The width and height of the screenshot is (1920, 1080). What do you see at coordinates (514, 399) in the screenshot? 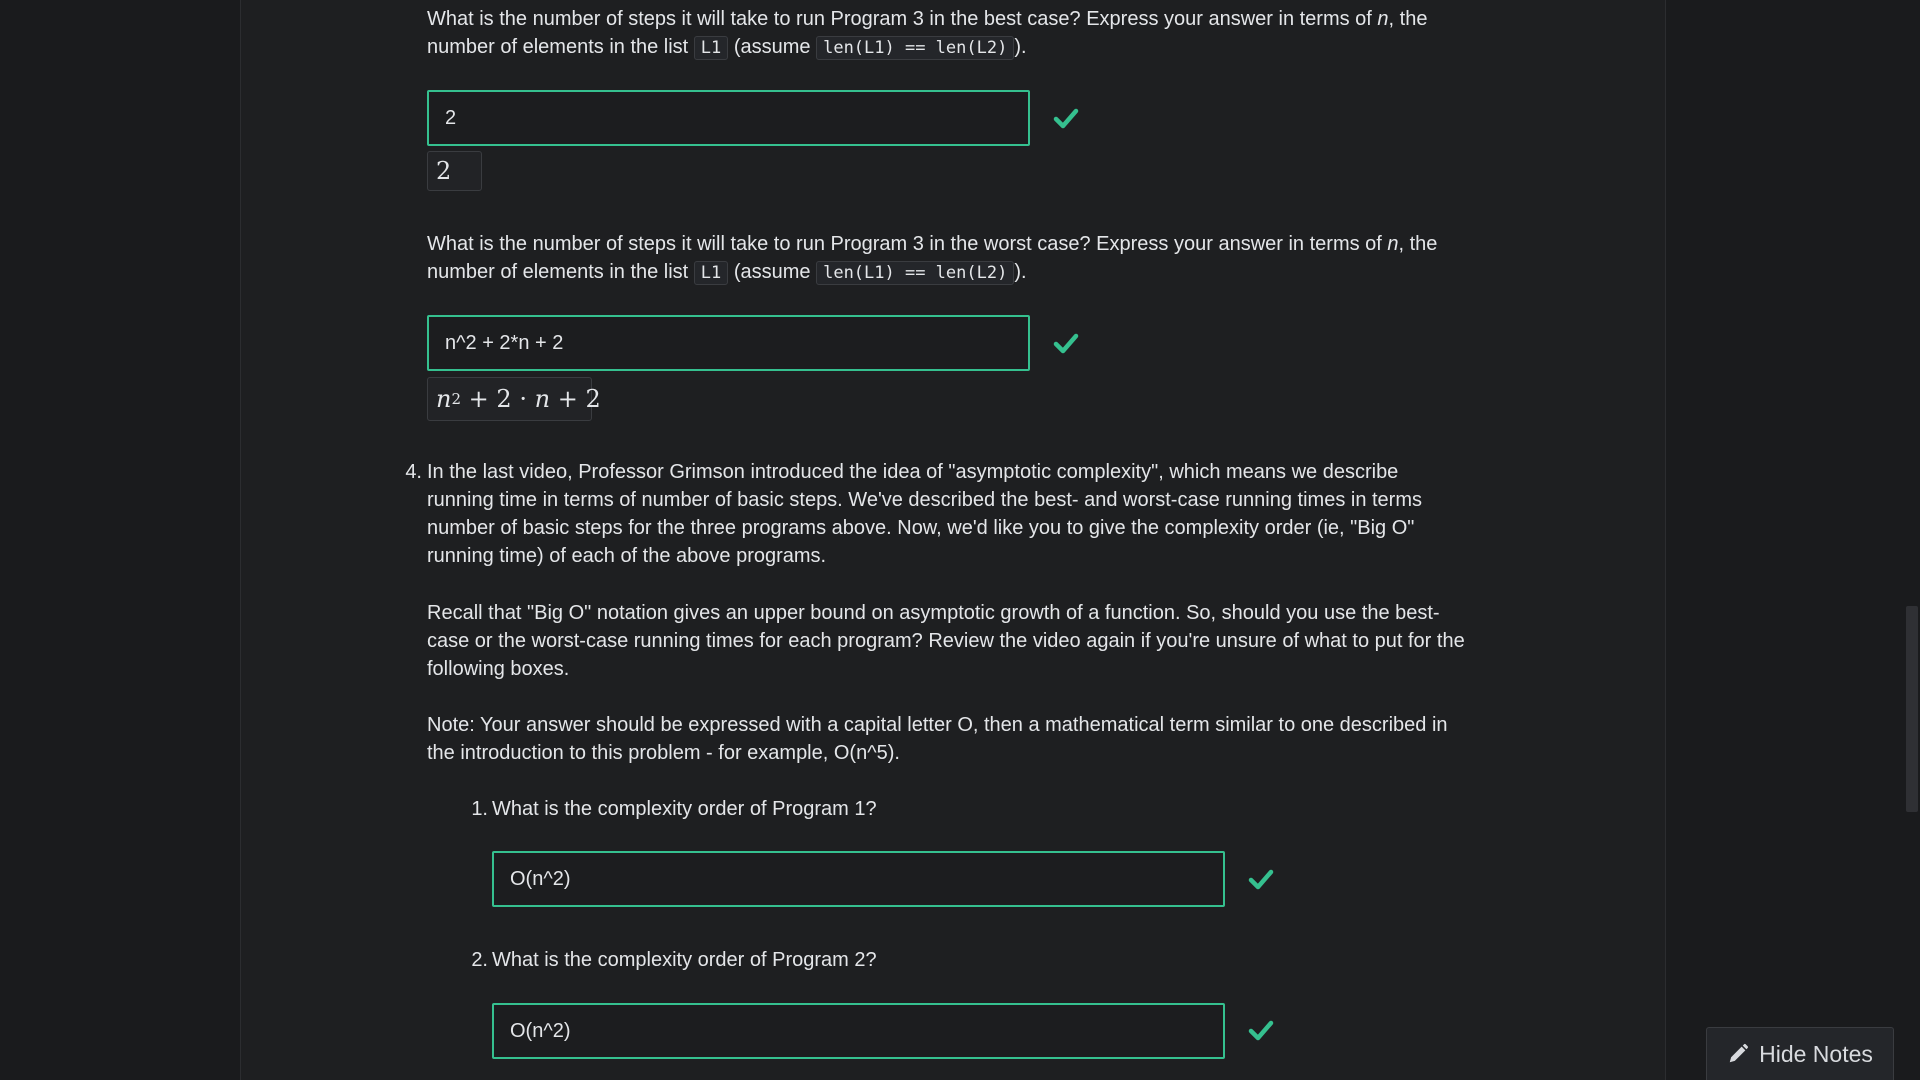
I see `math-preview: n2 + 2 · n + 2` at bounding box center [514, 399].